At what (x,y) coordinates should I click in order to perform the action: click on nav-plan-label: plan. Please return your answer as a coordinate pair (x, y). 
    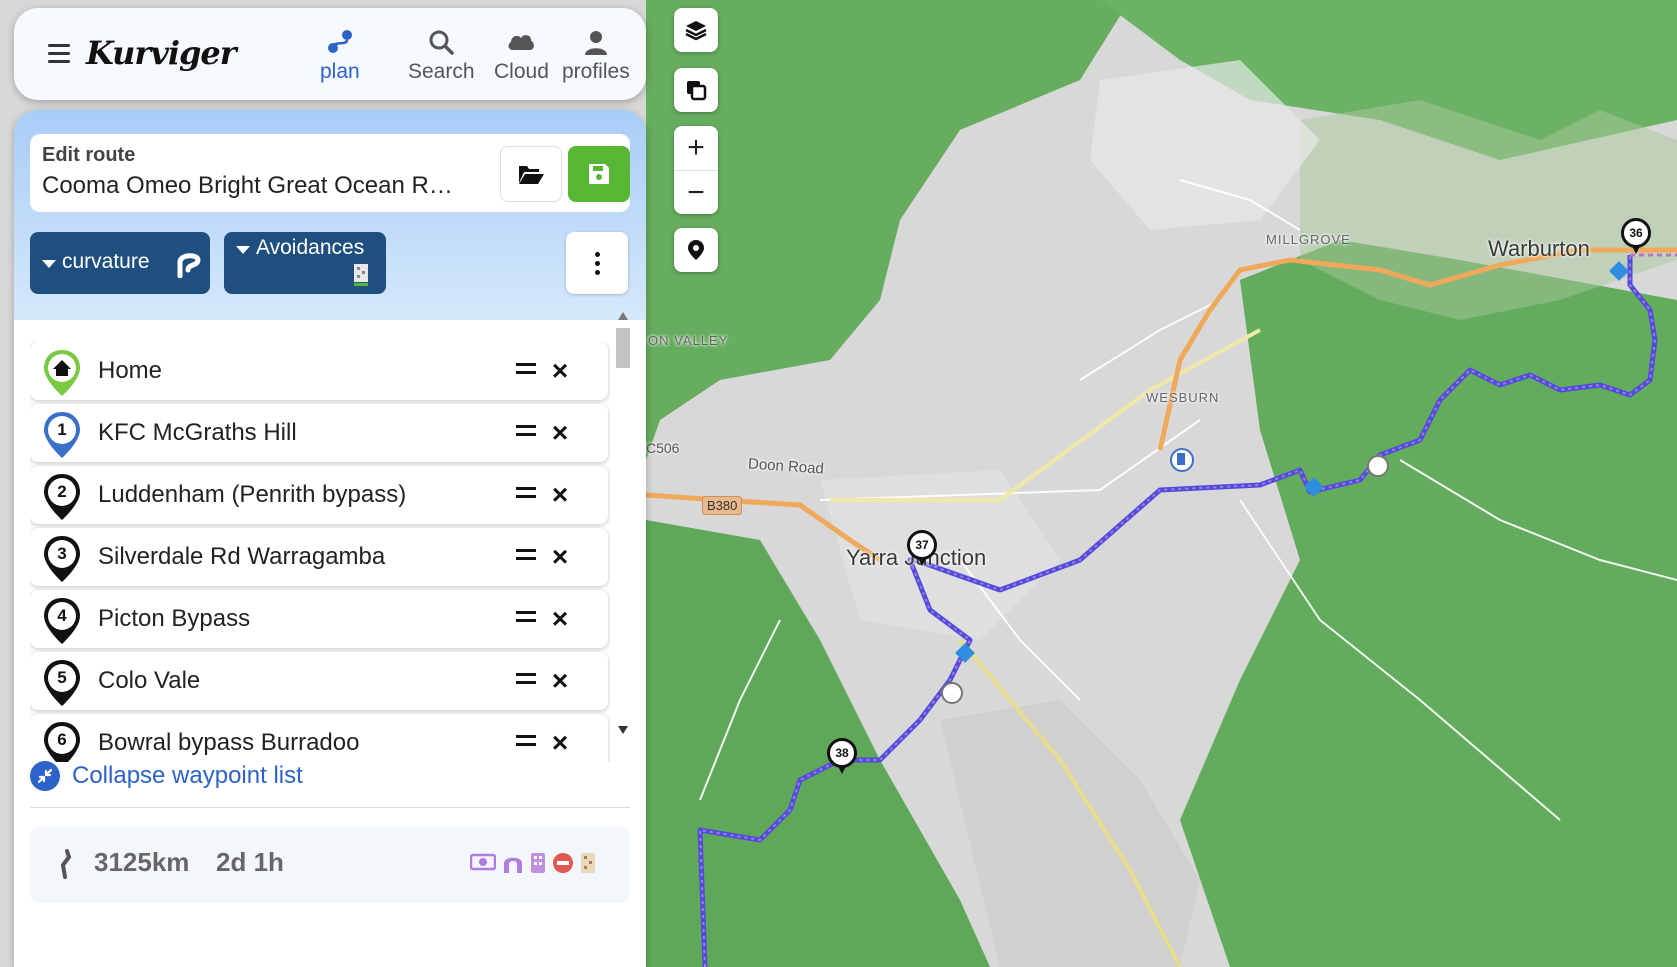
    Looking at the image, I should click on (340, 71).